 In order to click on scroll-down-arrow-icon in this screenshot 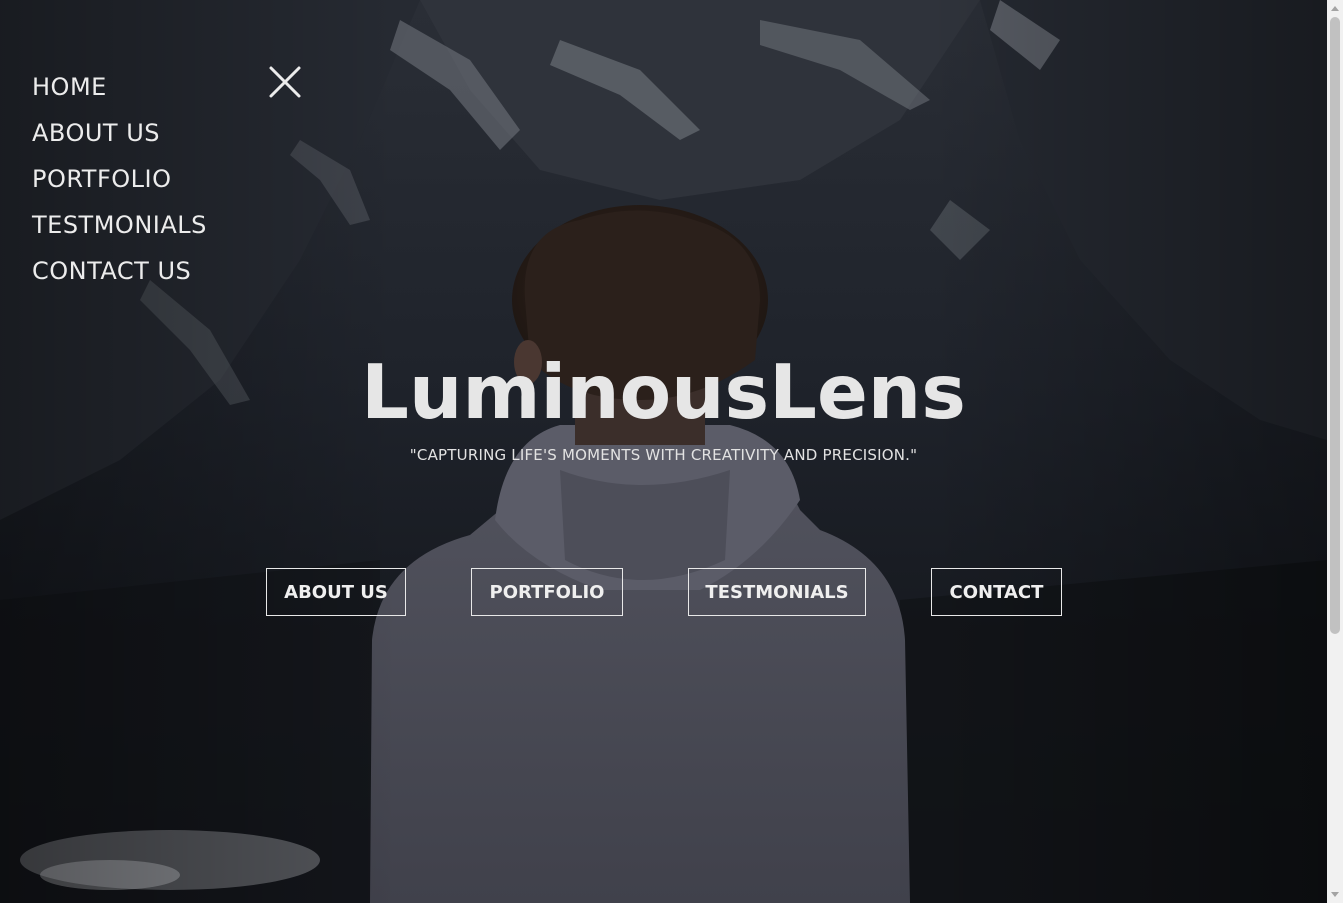, I will do `click(1335, 894)`.